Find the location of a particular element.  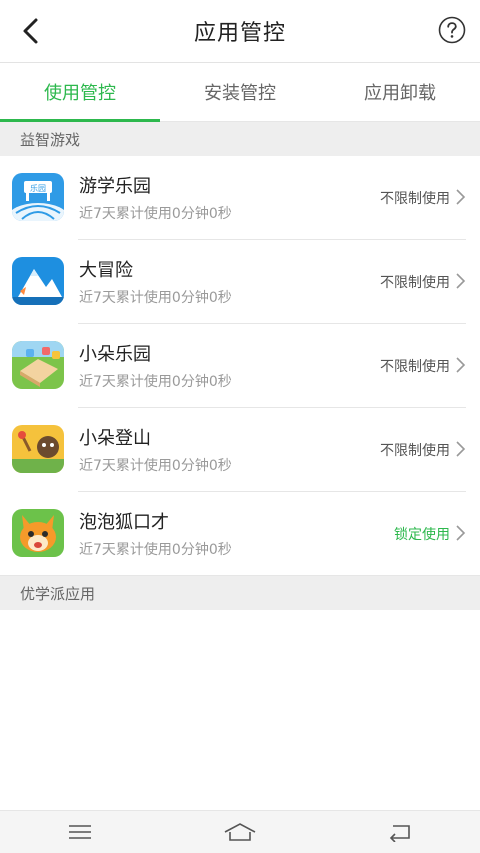

section-title: 益智游戏 is located at coordinates (50, 139).